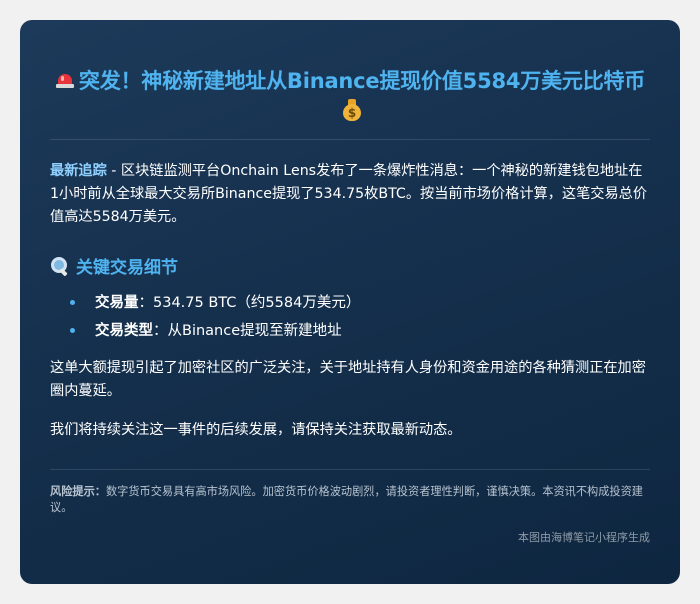 Image resolution: width=700 pixels, height=604 pixels. I want to click on detail-value: 从Binance提现至新建地址, so click(254, 331).